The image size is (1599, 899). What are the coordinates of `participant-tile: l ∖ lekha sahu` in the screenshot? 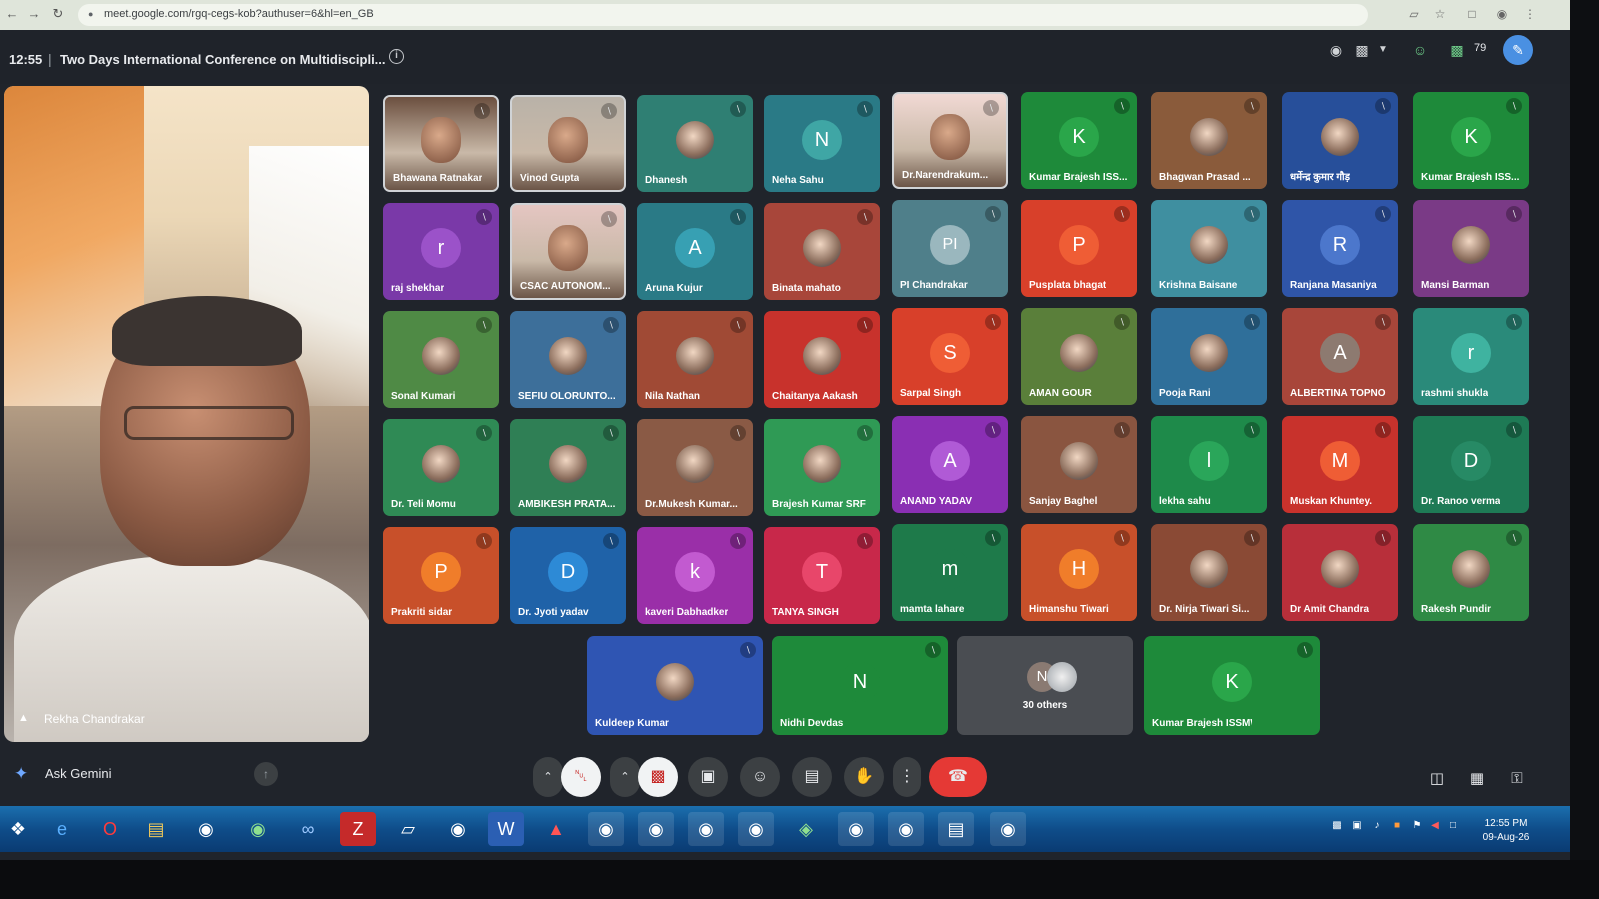 It's located at (1209, 464).